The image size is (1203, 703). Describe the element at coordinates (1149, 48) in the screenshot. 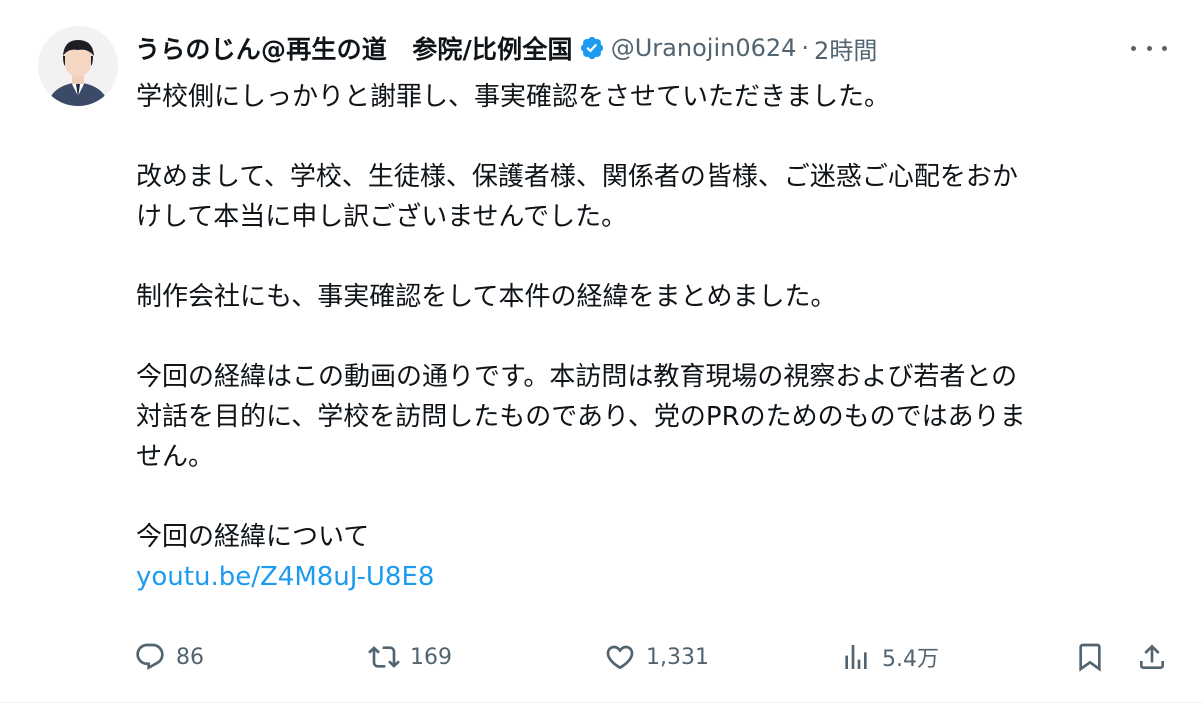

I see `more-icon` at that location.